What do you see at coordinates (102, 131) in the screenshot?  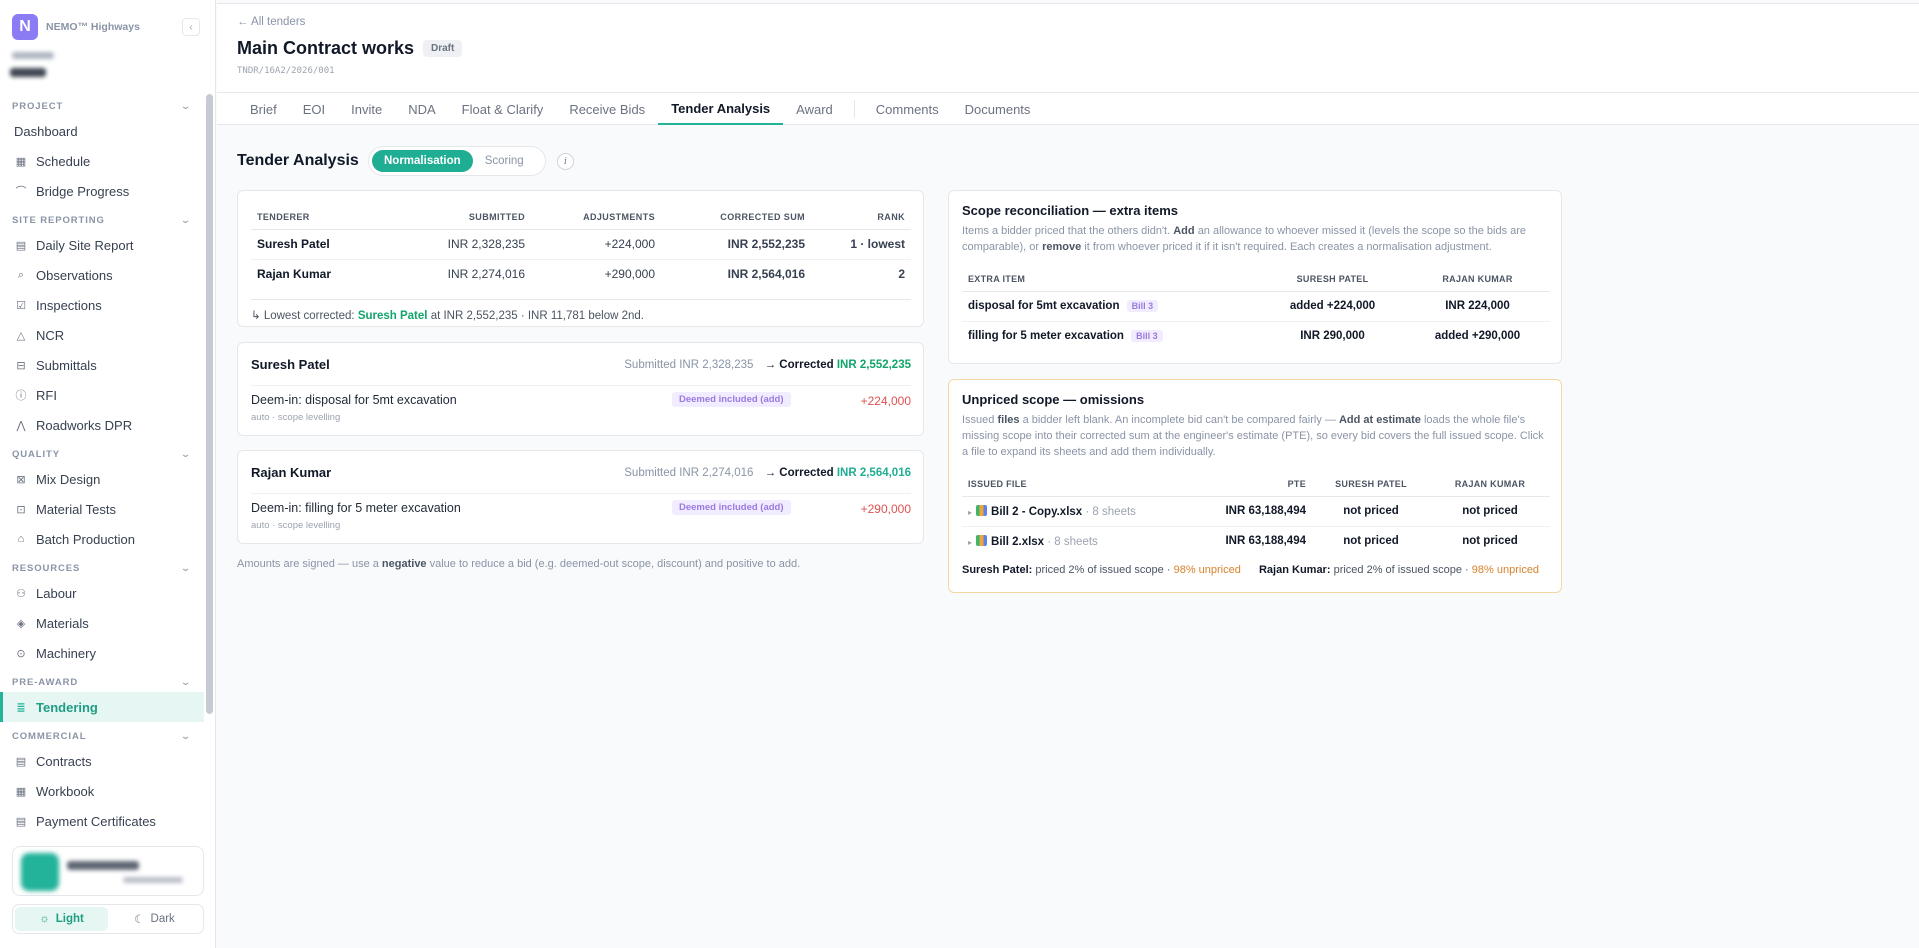 I see `sidebar-item-dashboard: Dashboard` at bounding box center [102, 131].